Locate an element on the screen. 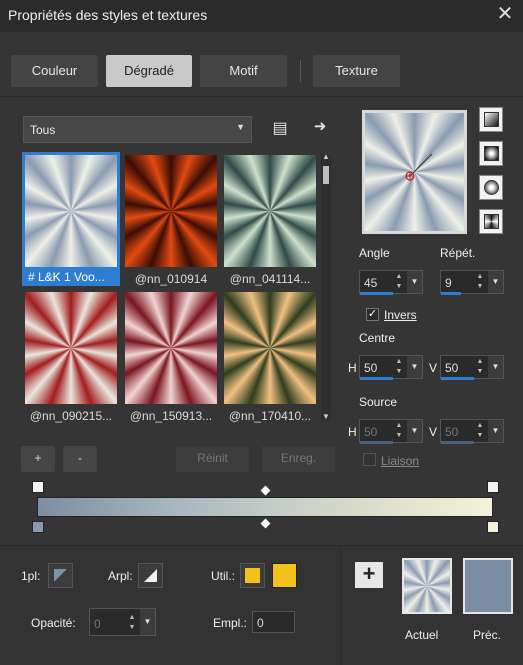 The height and width of the screenshot is (665, 523). rectangular-gradient-icon is located at coordinates (491, 153).